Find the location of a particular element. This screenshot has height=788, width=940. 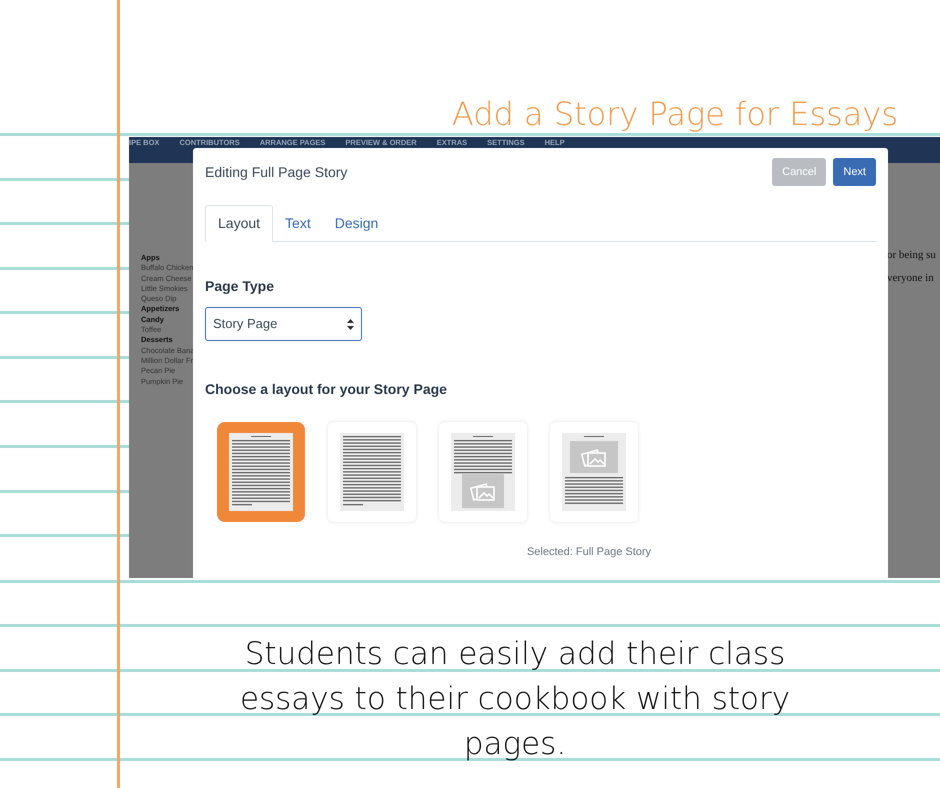

page-type-select: Story Page is located at coordinates (283, 324).